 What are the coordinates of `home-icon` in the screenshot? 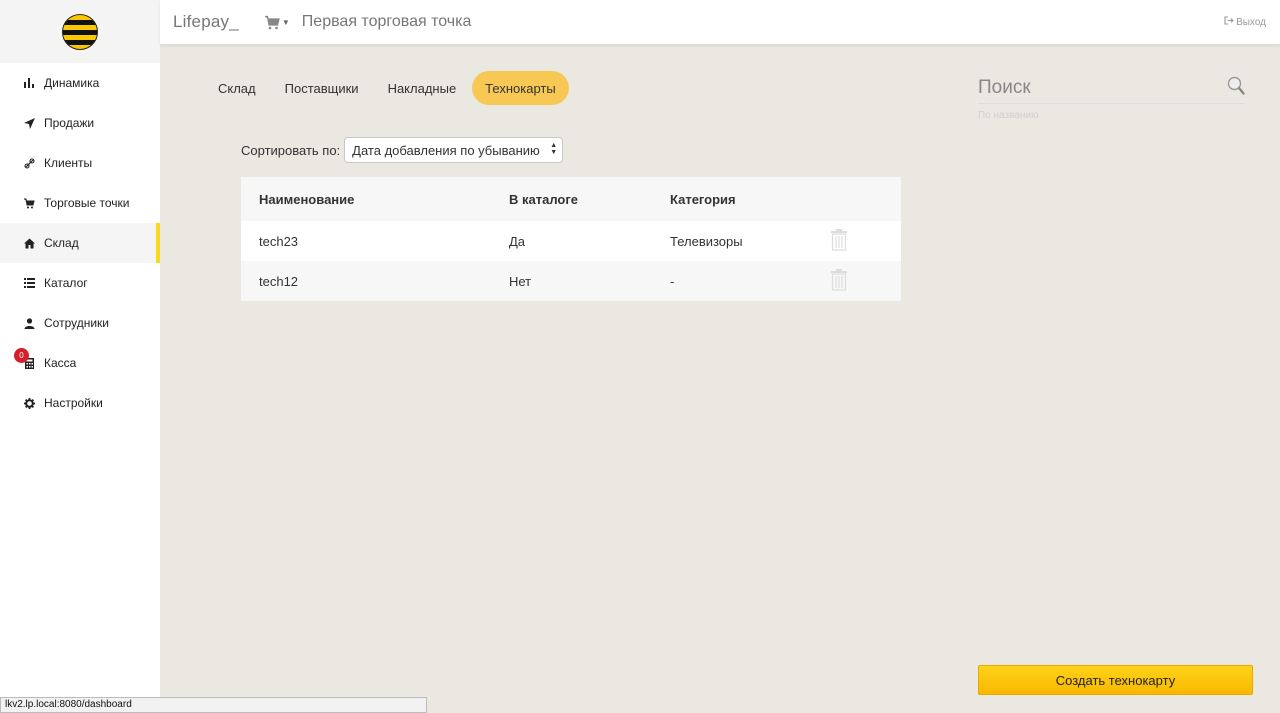 It's located at (29, 243).